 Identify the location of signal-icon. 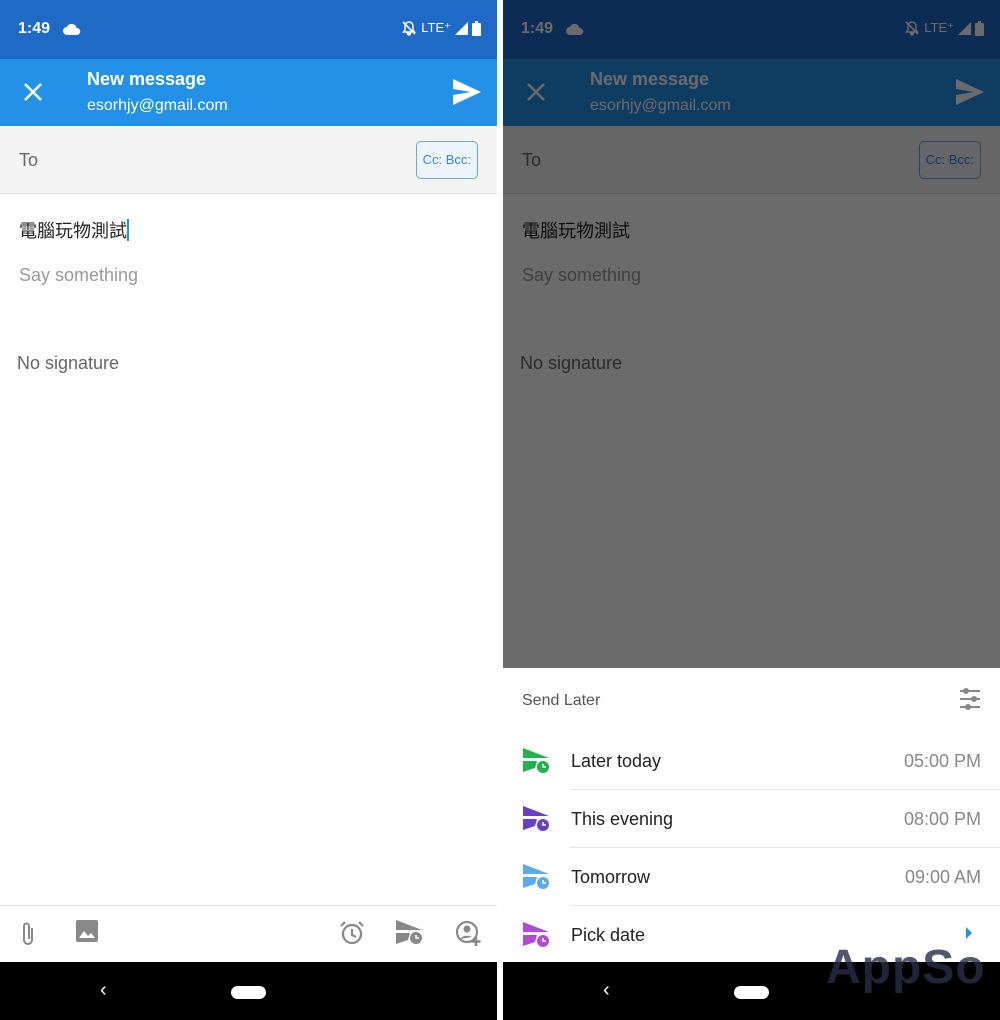
(461, 28).